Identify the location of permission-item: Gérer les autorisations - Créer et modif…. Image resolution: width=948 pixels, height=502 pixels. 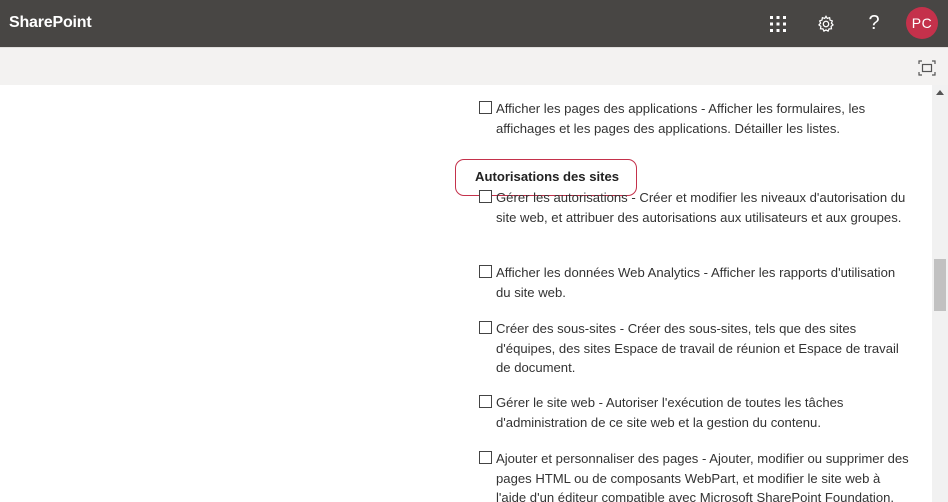
(696, 207).